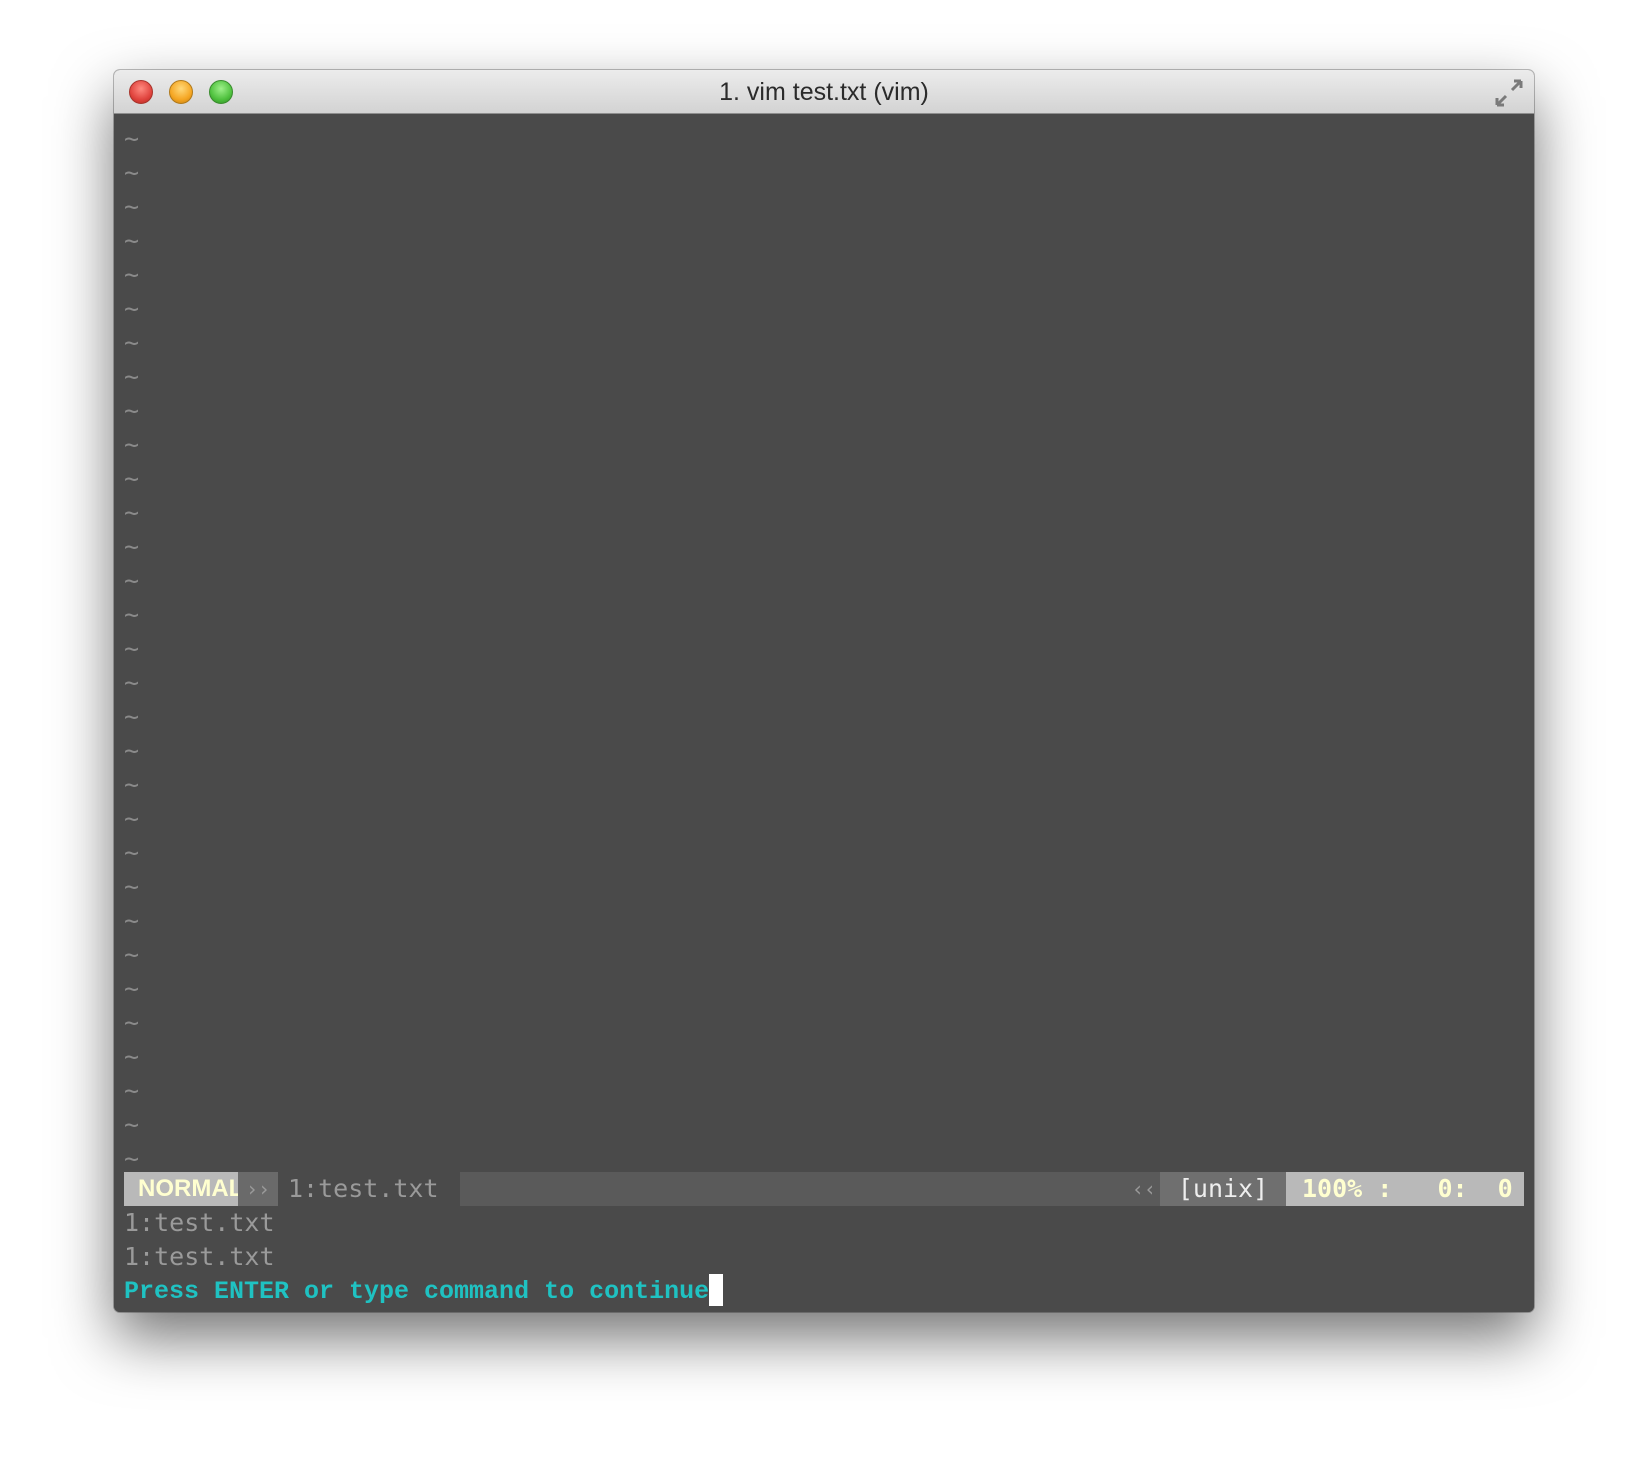  I want to click on text-cursor, so click(716, 1290).